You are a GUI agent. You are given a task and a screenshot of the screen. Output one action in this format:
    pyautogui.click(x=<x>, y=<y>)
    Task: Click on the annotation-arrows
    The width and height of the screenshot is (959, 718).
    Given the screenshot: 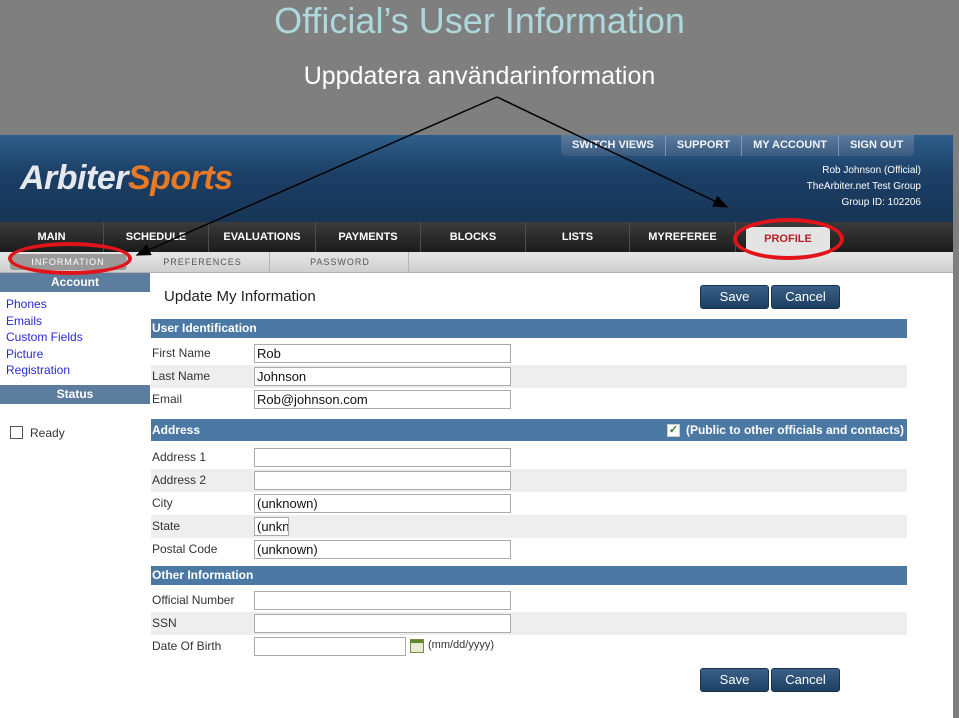 What is the action you would take?
    pyautogui.click(x=432, y=176)
    